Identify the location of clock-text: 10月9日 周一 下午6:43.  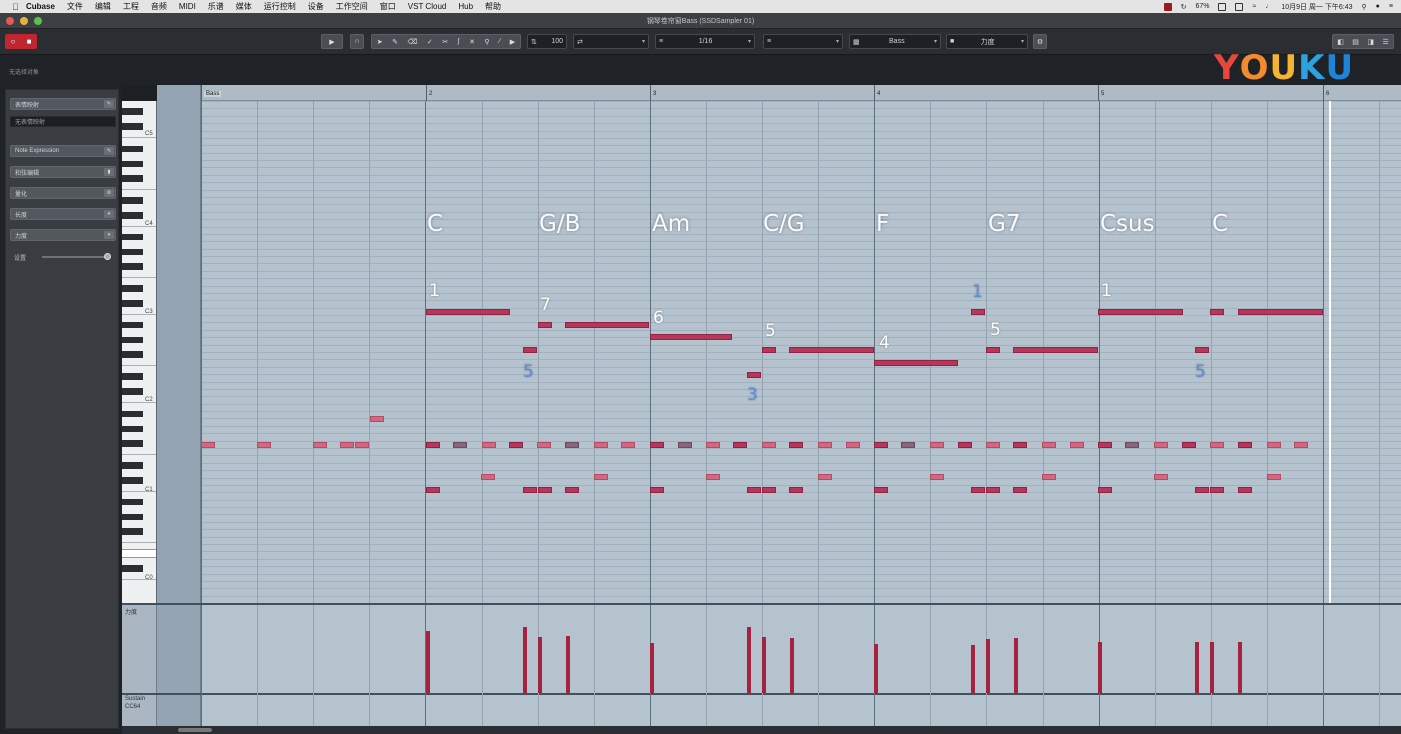
(1316, 7).